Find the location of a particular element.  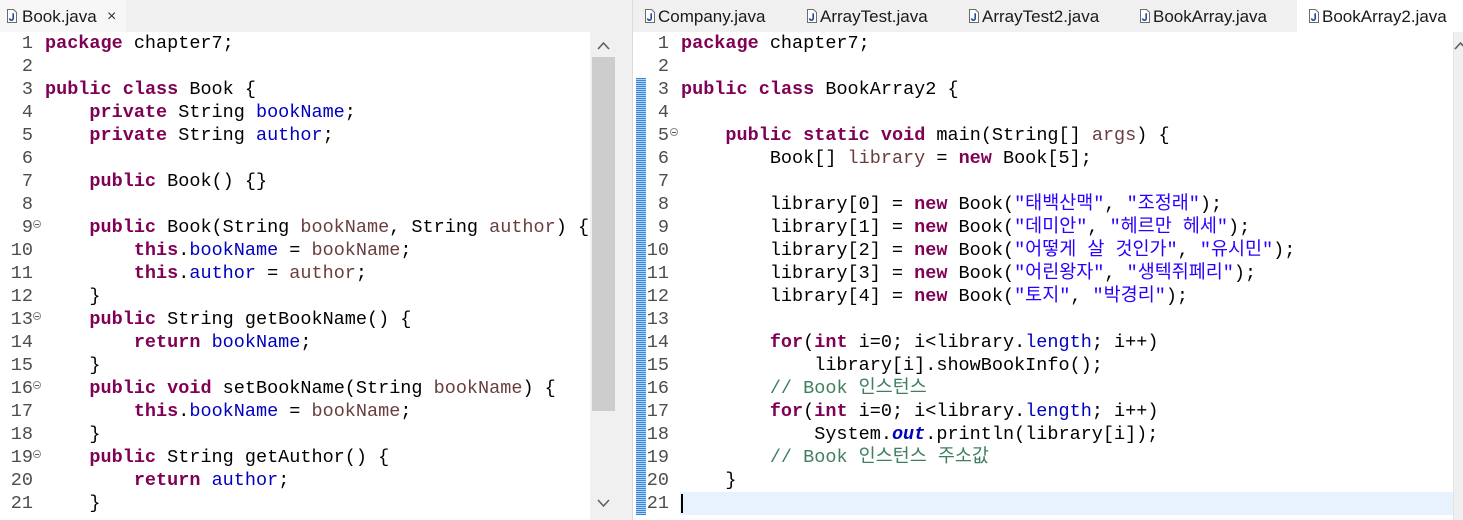

code-line: 6 is located at coordinates (295, 158).